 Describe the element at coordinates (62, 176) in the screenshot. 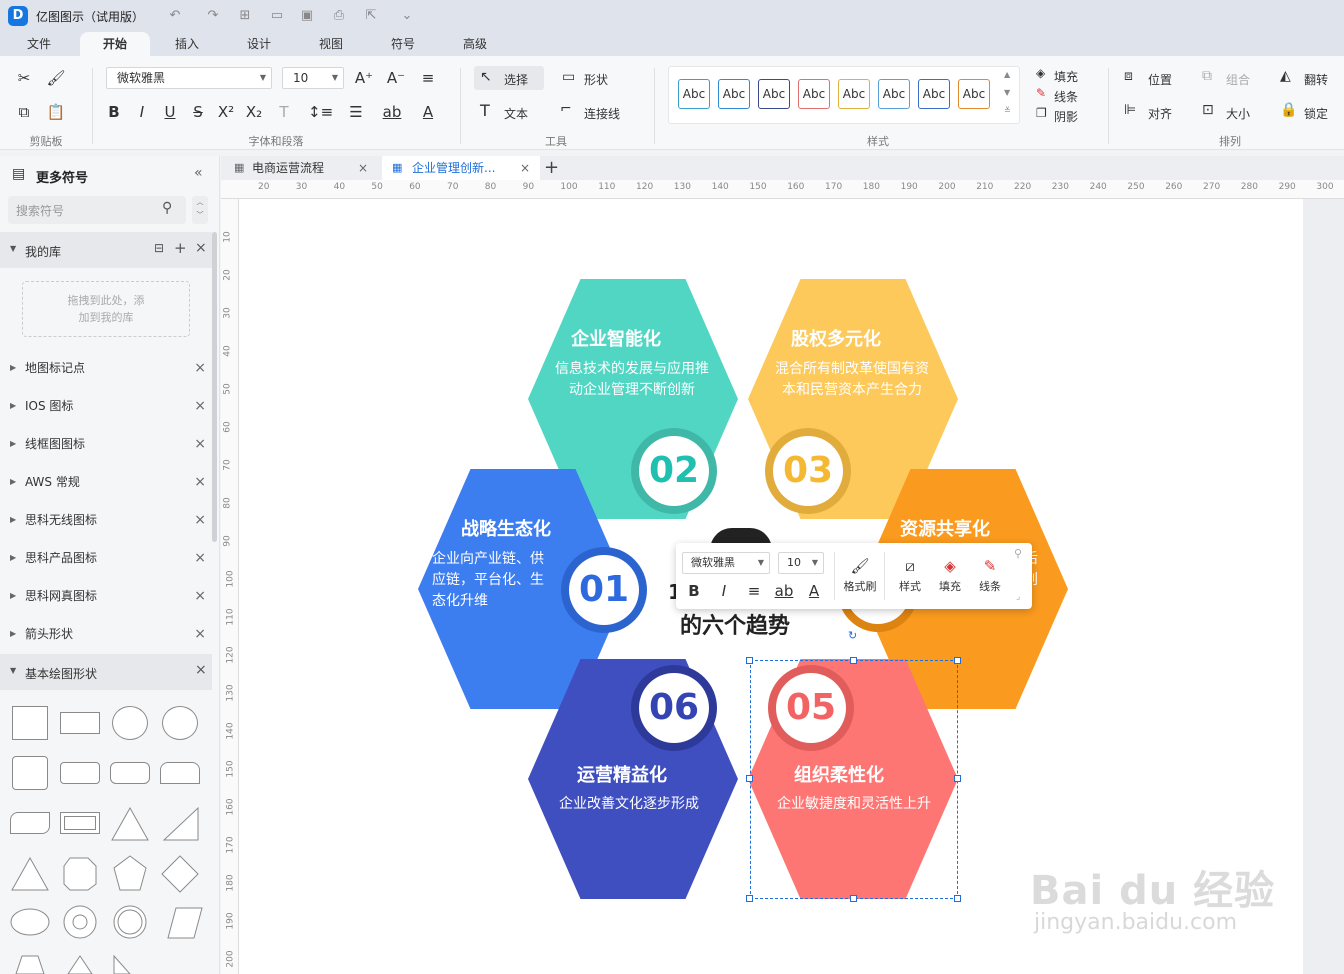

I see `more-symbols-title: 更多符号` at that location.